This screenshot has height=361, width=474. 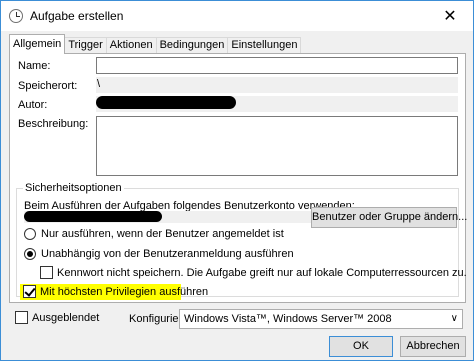 What do you see at coordinates (29, 291) in the screenshot?
I see `highest-privileges-checkbox` at bounding box center [29, 291].